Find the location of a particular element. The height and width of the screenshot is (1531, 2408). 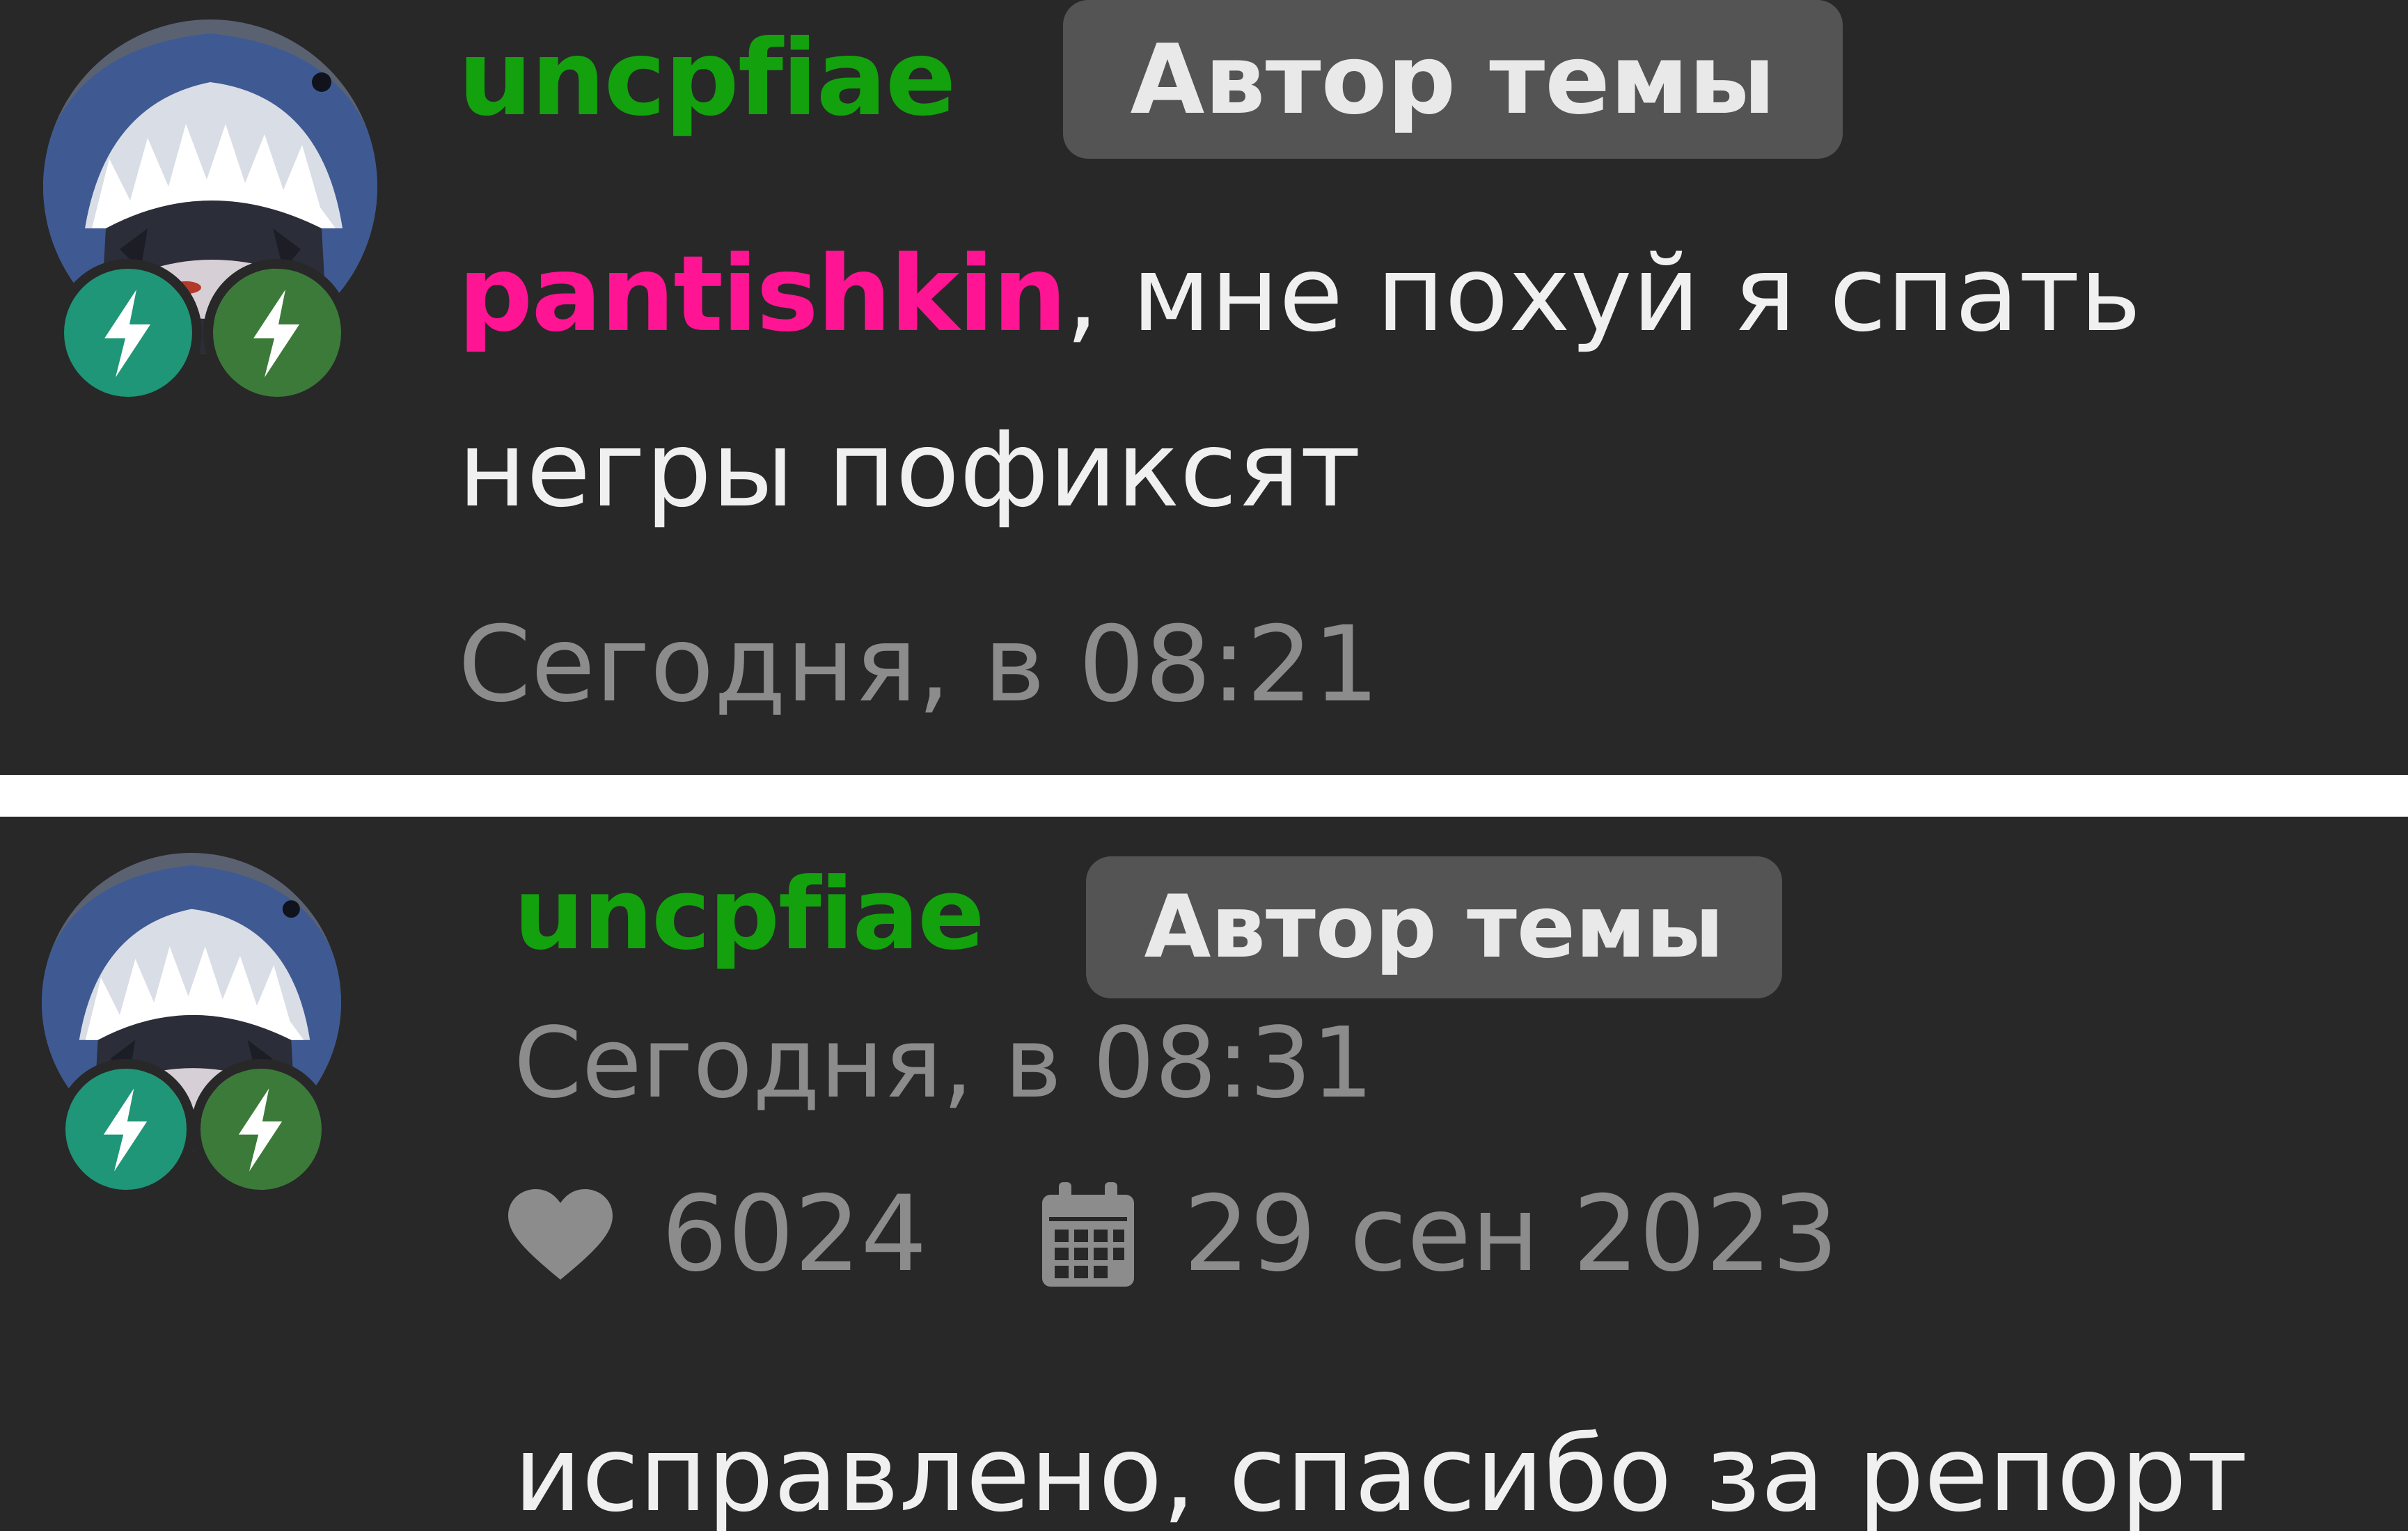

message-line: pantishkin, мне похуй я спать is located at coordinates (1299, 294).